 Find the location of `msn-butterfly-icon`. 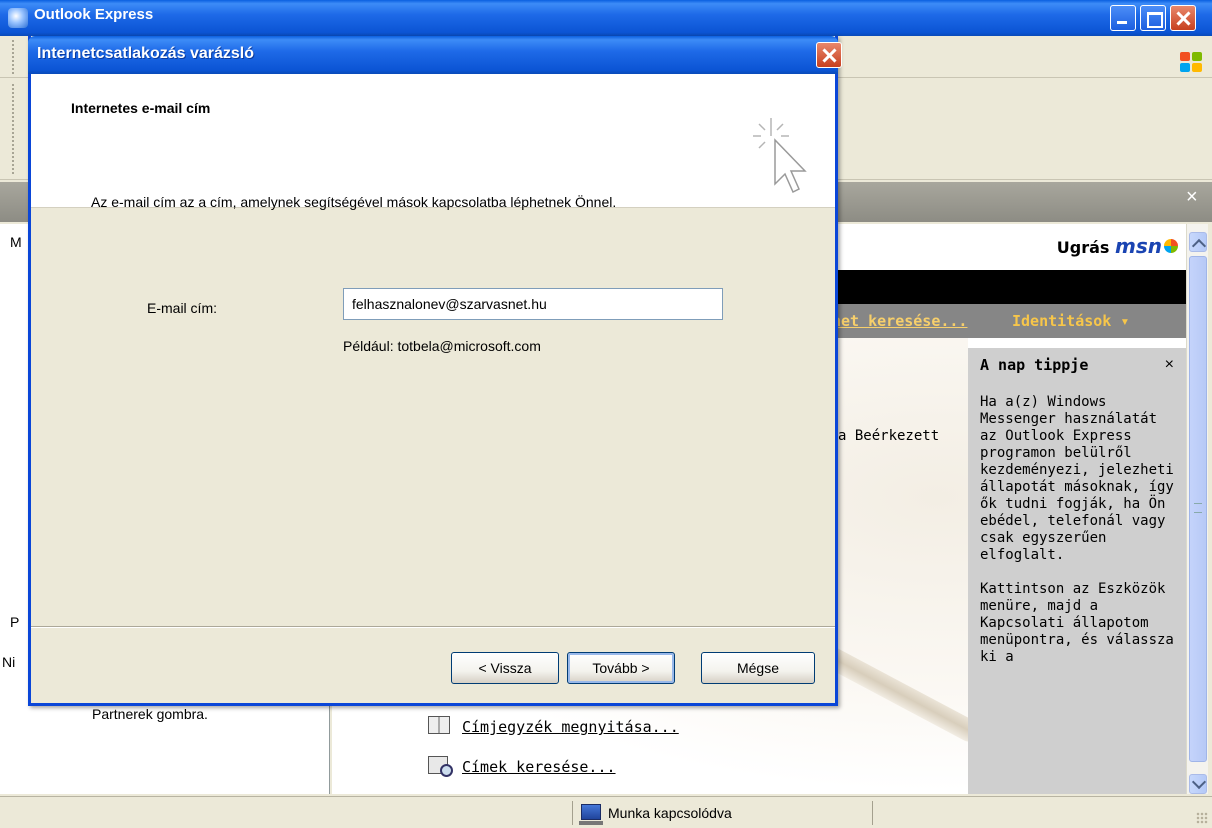

msn-butterfly-icon is located at coordinates (1171, 246).